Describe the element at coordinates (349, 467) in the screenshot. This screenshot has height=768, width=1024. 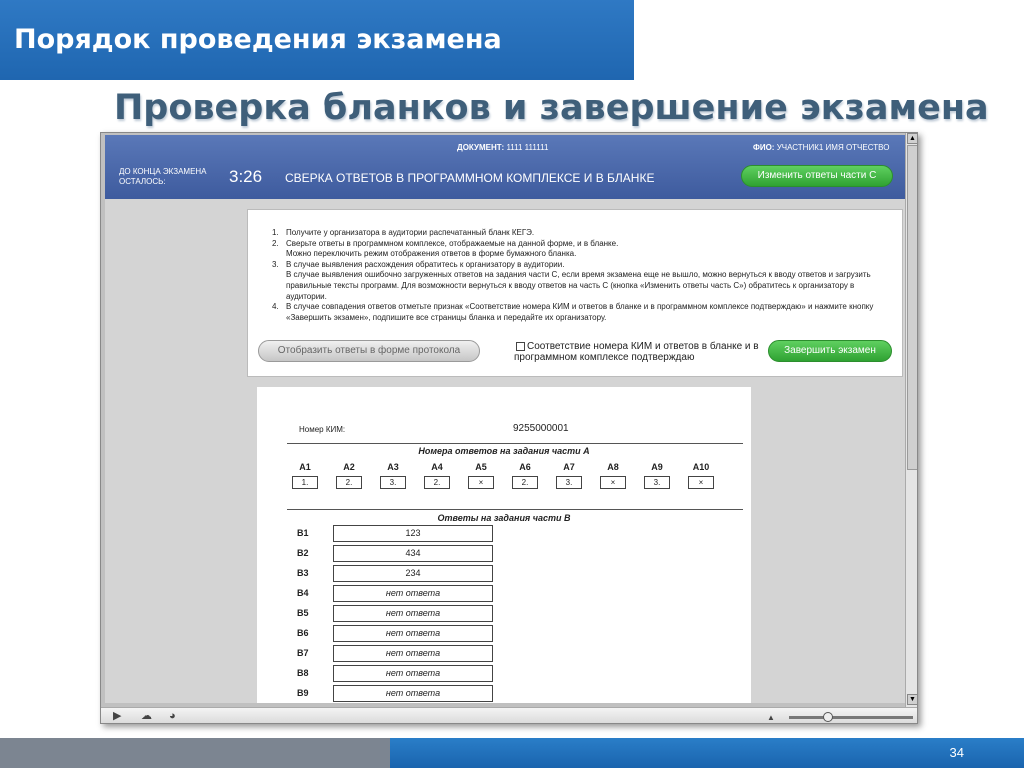
I see `part-a-label: A2` at that location.